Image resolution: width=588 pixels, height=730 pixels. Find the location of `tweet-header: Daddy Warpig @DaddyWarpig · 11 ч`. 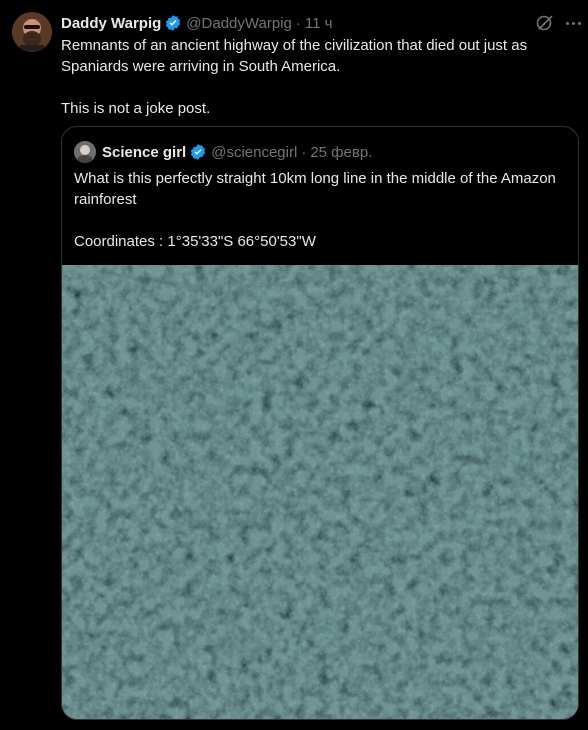

tweet-header: Daddy Warpig @DaddyWarpig · 11 ч is located at coordinates (196, 23).